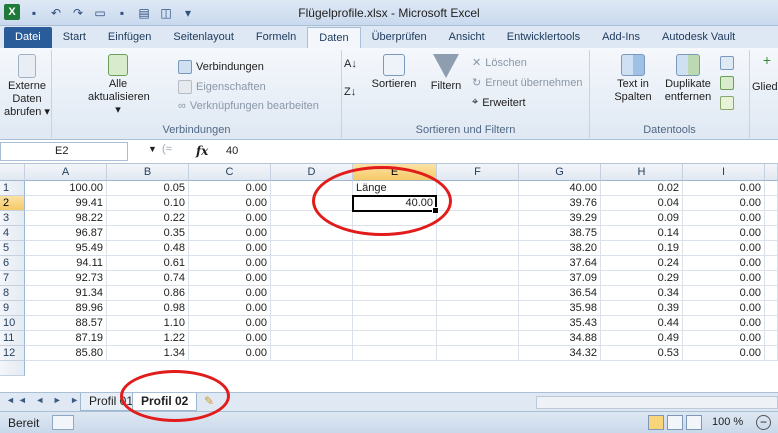 The width and height of the screenshot is (778, 433). Describe the element at coordinates (12, 233) in the screenshot. I see `row-header: 4` at that location.